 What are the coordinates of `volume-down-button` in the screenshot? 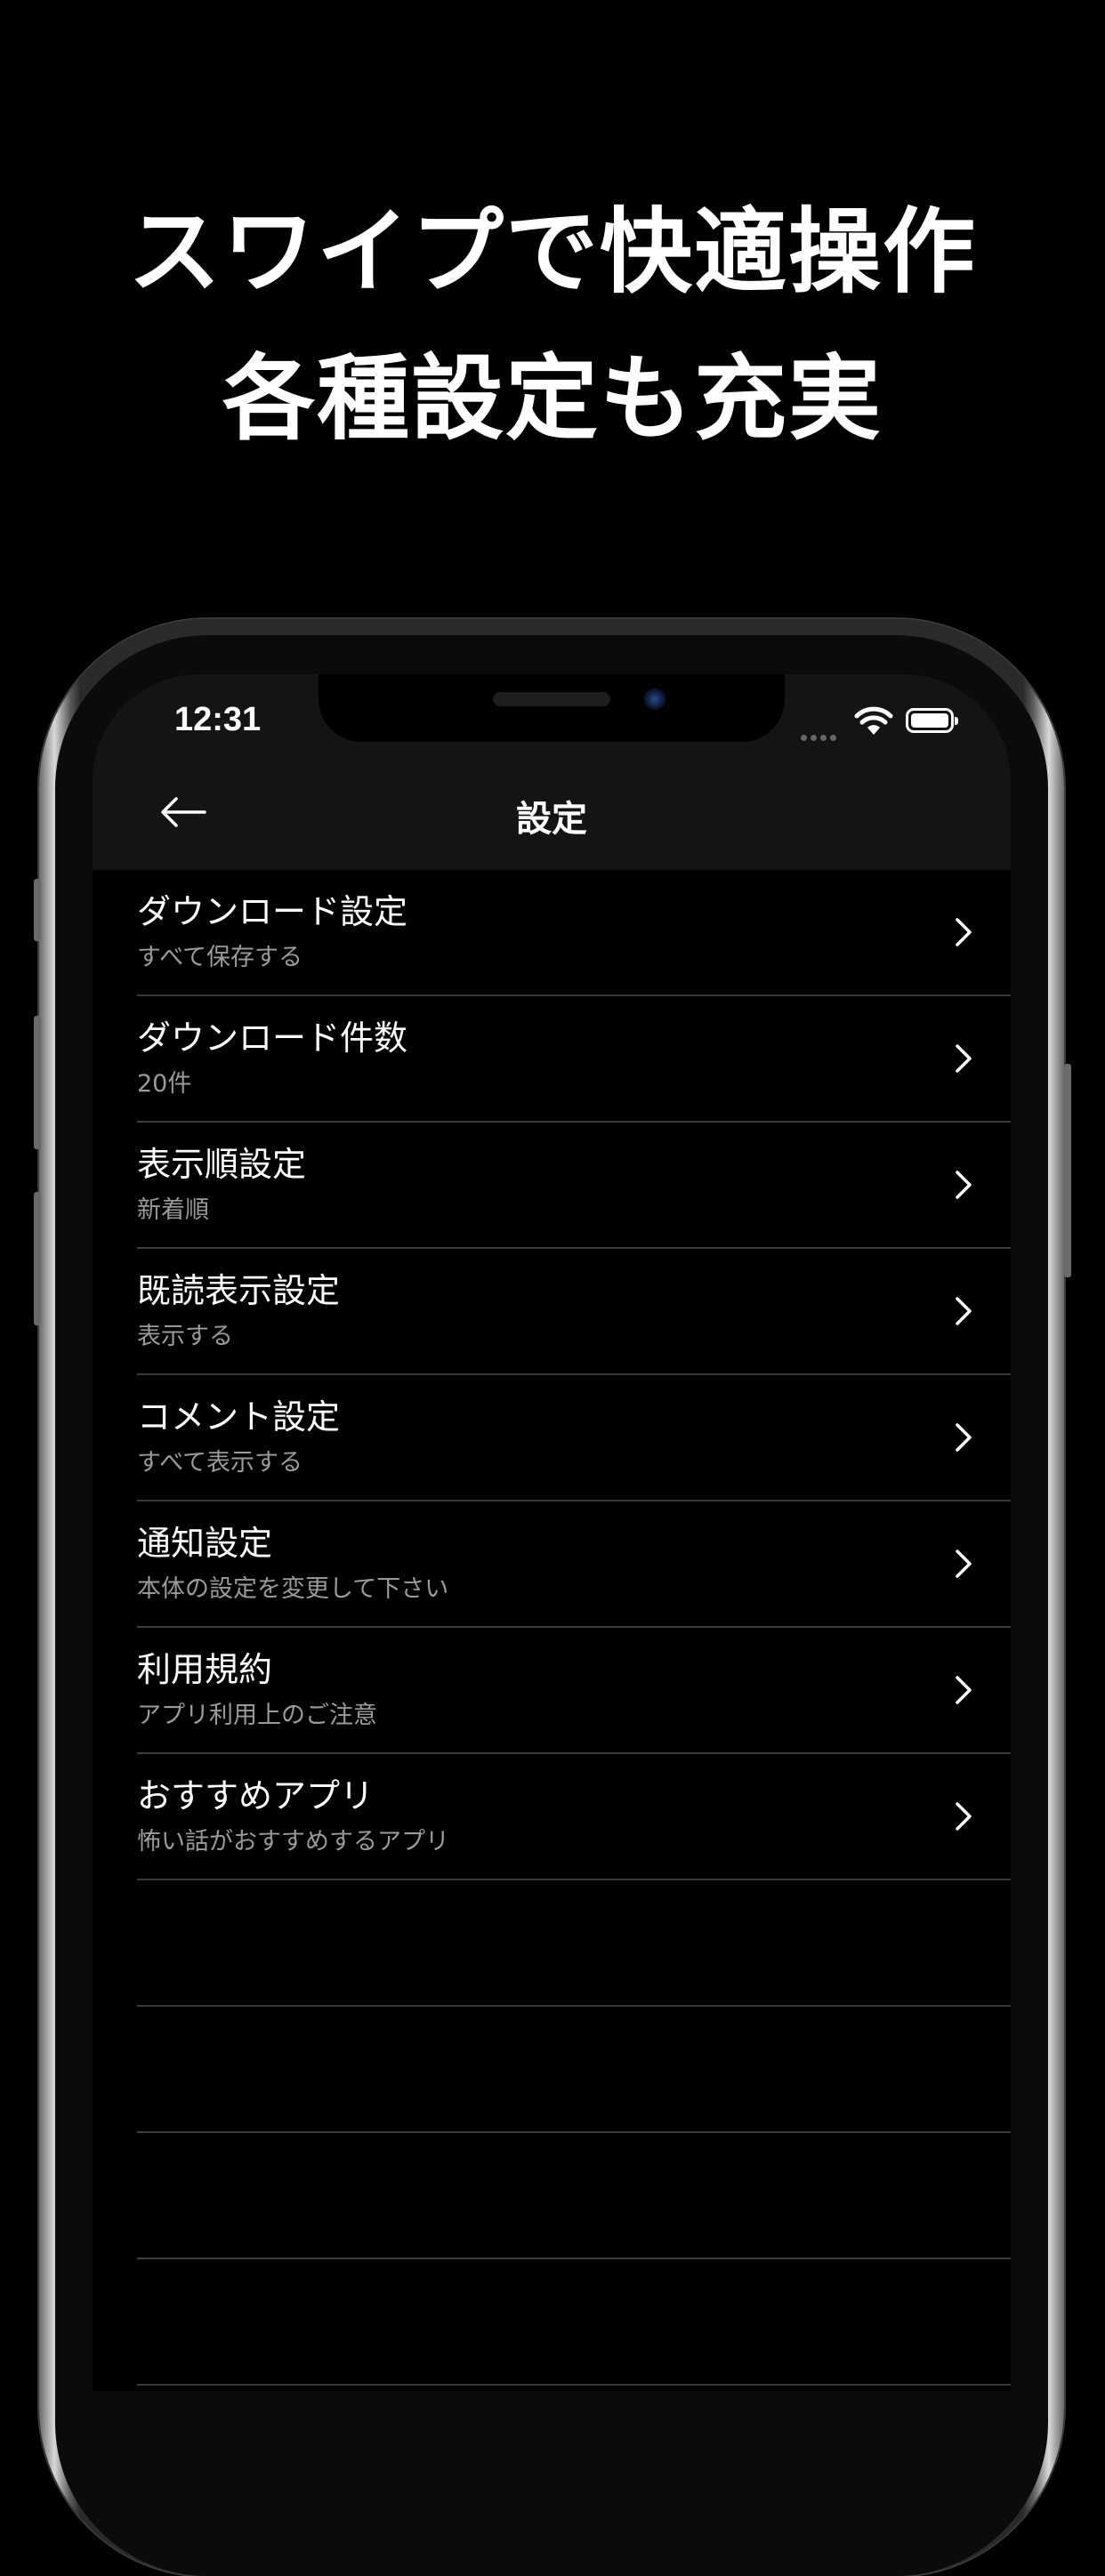 It's located at (37, 1258).